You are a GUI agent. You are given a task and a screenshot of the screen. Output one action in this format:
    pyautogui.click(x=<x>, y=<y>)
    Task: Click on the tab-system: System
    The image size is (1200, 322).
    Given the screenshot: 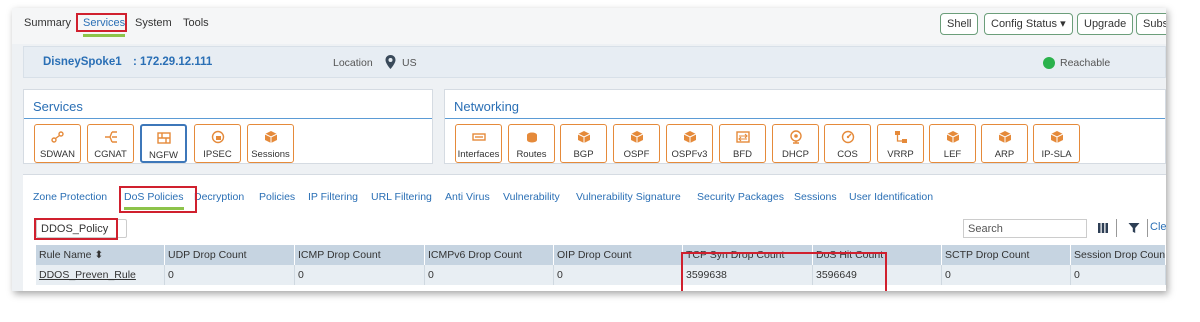 What is the action you would take?
    pyautogui.click(x=153, y=23)
    